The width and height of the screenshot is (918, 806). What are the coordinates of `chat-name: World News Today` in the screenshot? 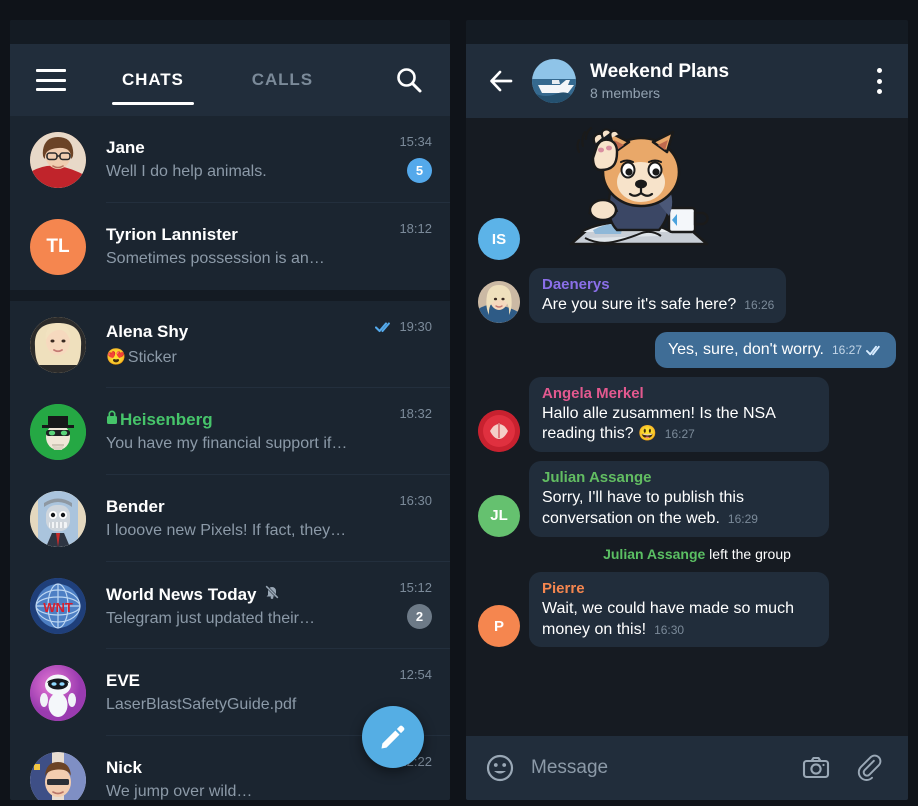 It's located at (181, 594).